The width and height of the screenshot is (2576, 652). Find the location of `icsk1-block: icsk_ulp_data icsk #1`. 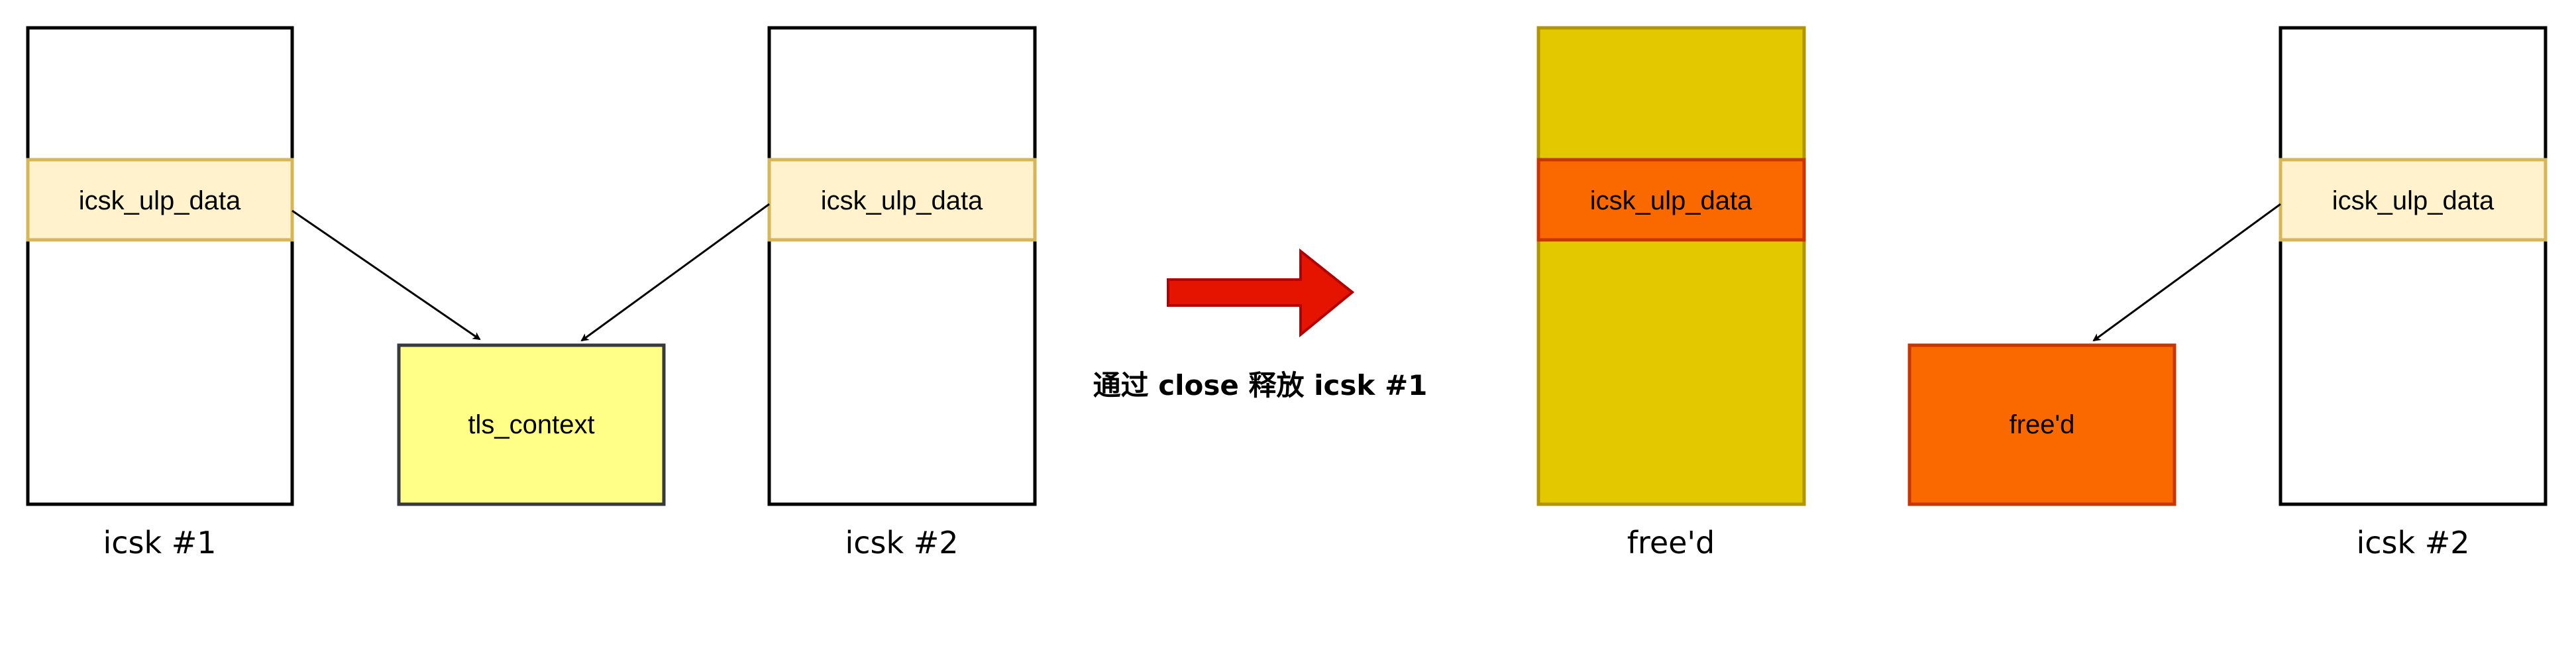

icsk1-block: icsk_ulp_data icsk #1 is located at coordinates (160, 293).